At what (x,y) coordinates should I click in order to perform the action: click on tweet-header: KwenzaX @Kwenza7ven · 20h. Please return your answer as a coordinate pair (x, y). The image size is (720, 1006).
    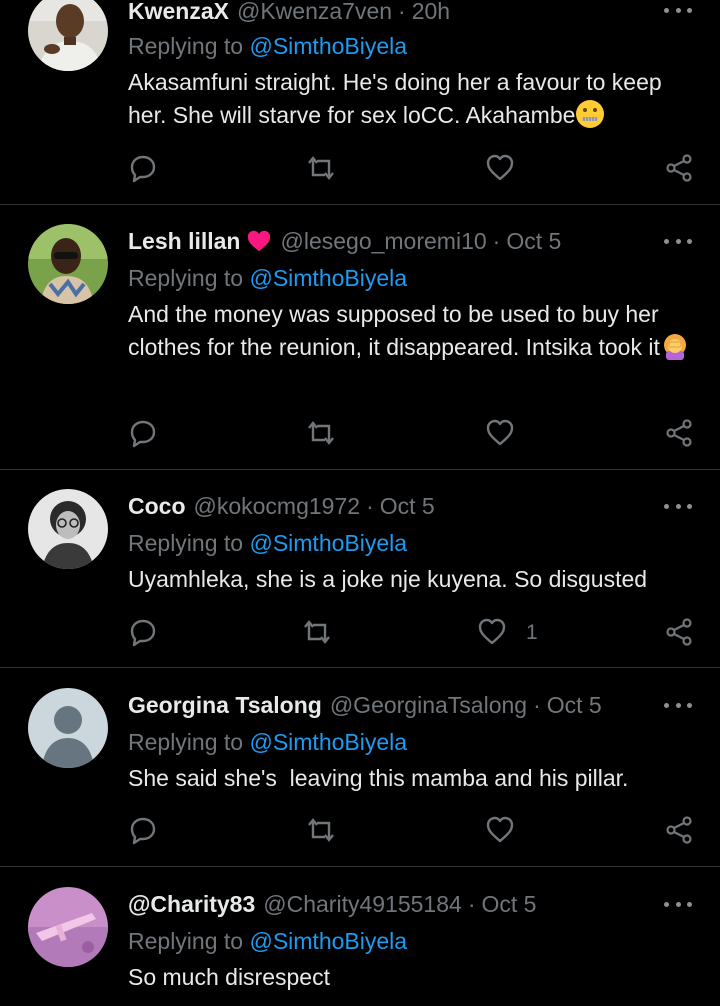
    Looking at the image, I should click on (289, 13).